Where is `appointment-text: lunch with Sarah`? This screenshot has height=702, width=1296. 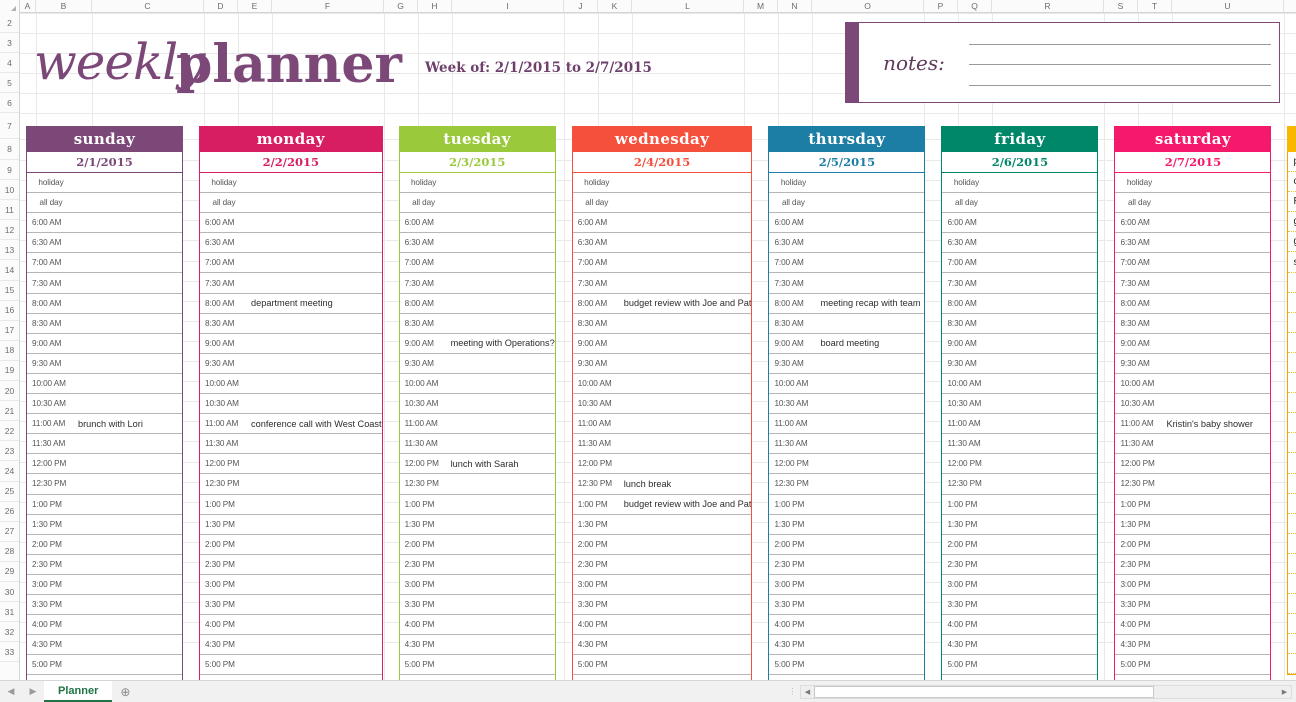 appointment-text: lunch with Sarah is located at coordinates (485, 464).